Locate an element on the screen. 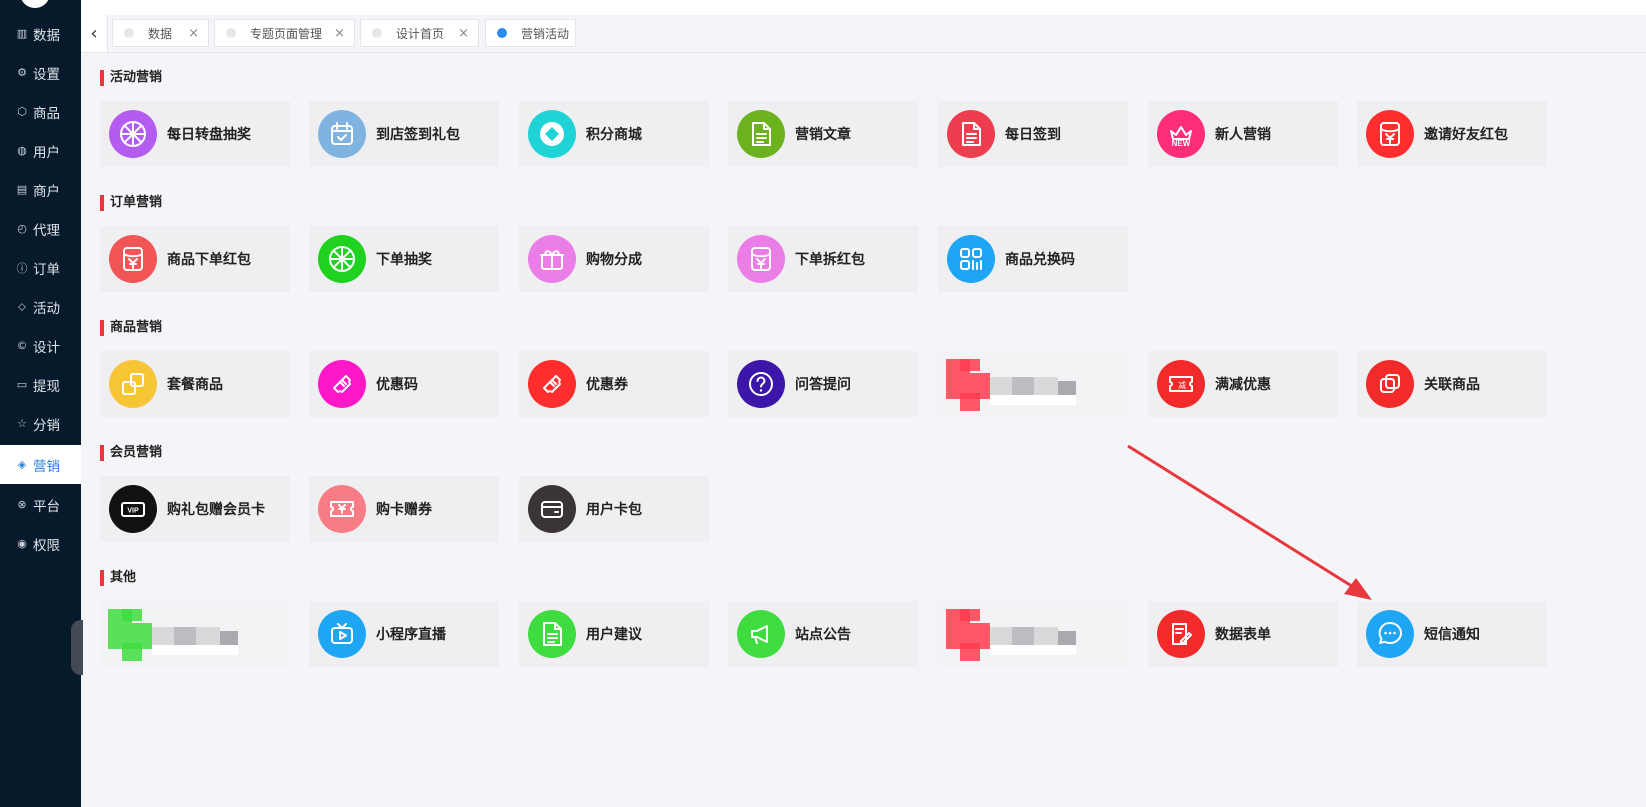  document-icon is located at coordinates (761, 134).